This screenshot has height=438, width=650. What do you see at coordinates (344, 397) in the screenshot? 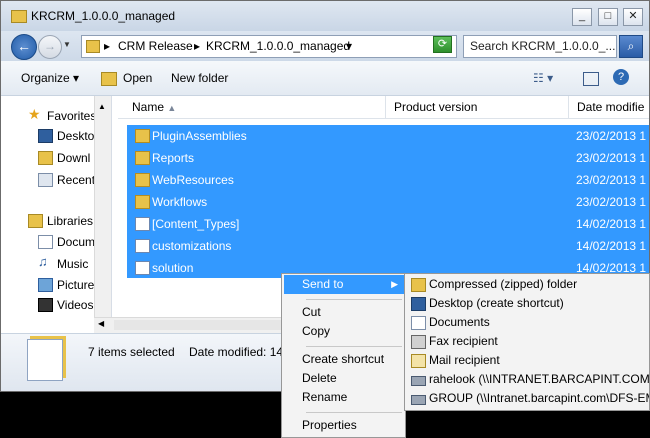
I see `menu-item-rename: Rename` at bounding box center [344, 397].